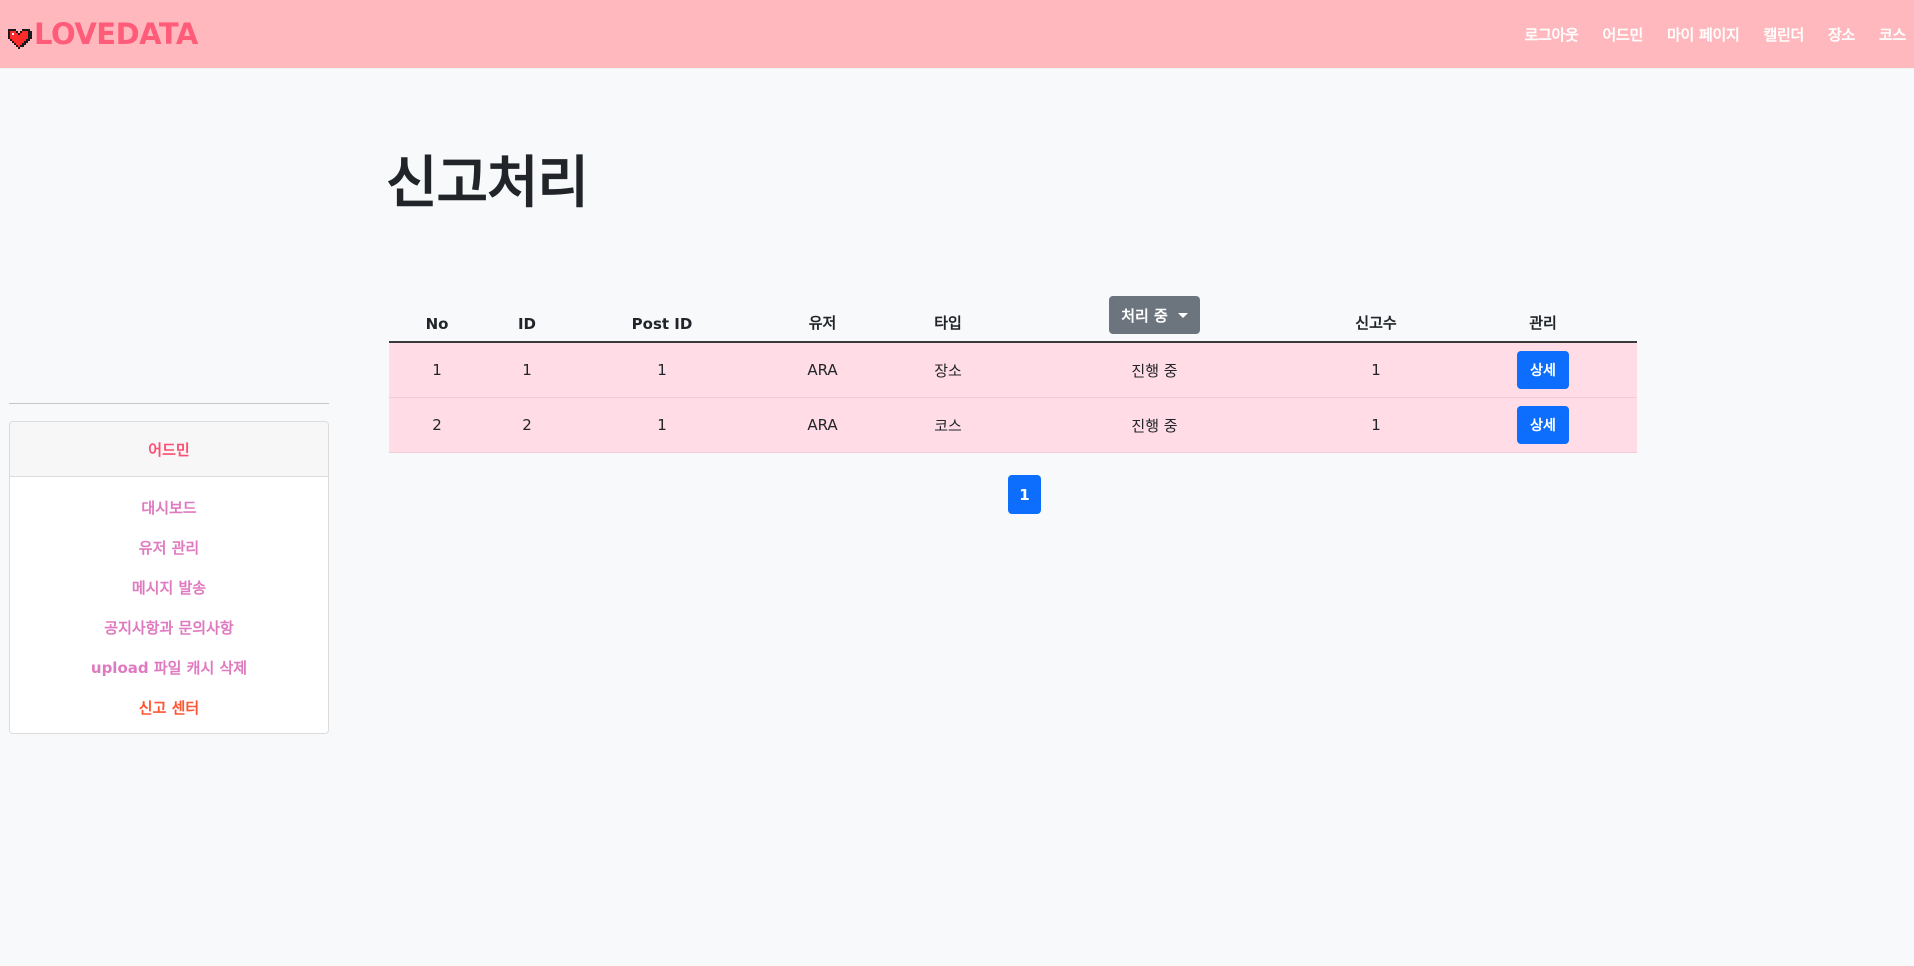 The width and height of the screenshot is (1914, 966). Describe the element at coordinates (527, 370) in the screenshot. I see `cell-id: 1` at that location.